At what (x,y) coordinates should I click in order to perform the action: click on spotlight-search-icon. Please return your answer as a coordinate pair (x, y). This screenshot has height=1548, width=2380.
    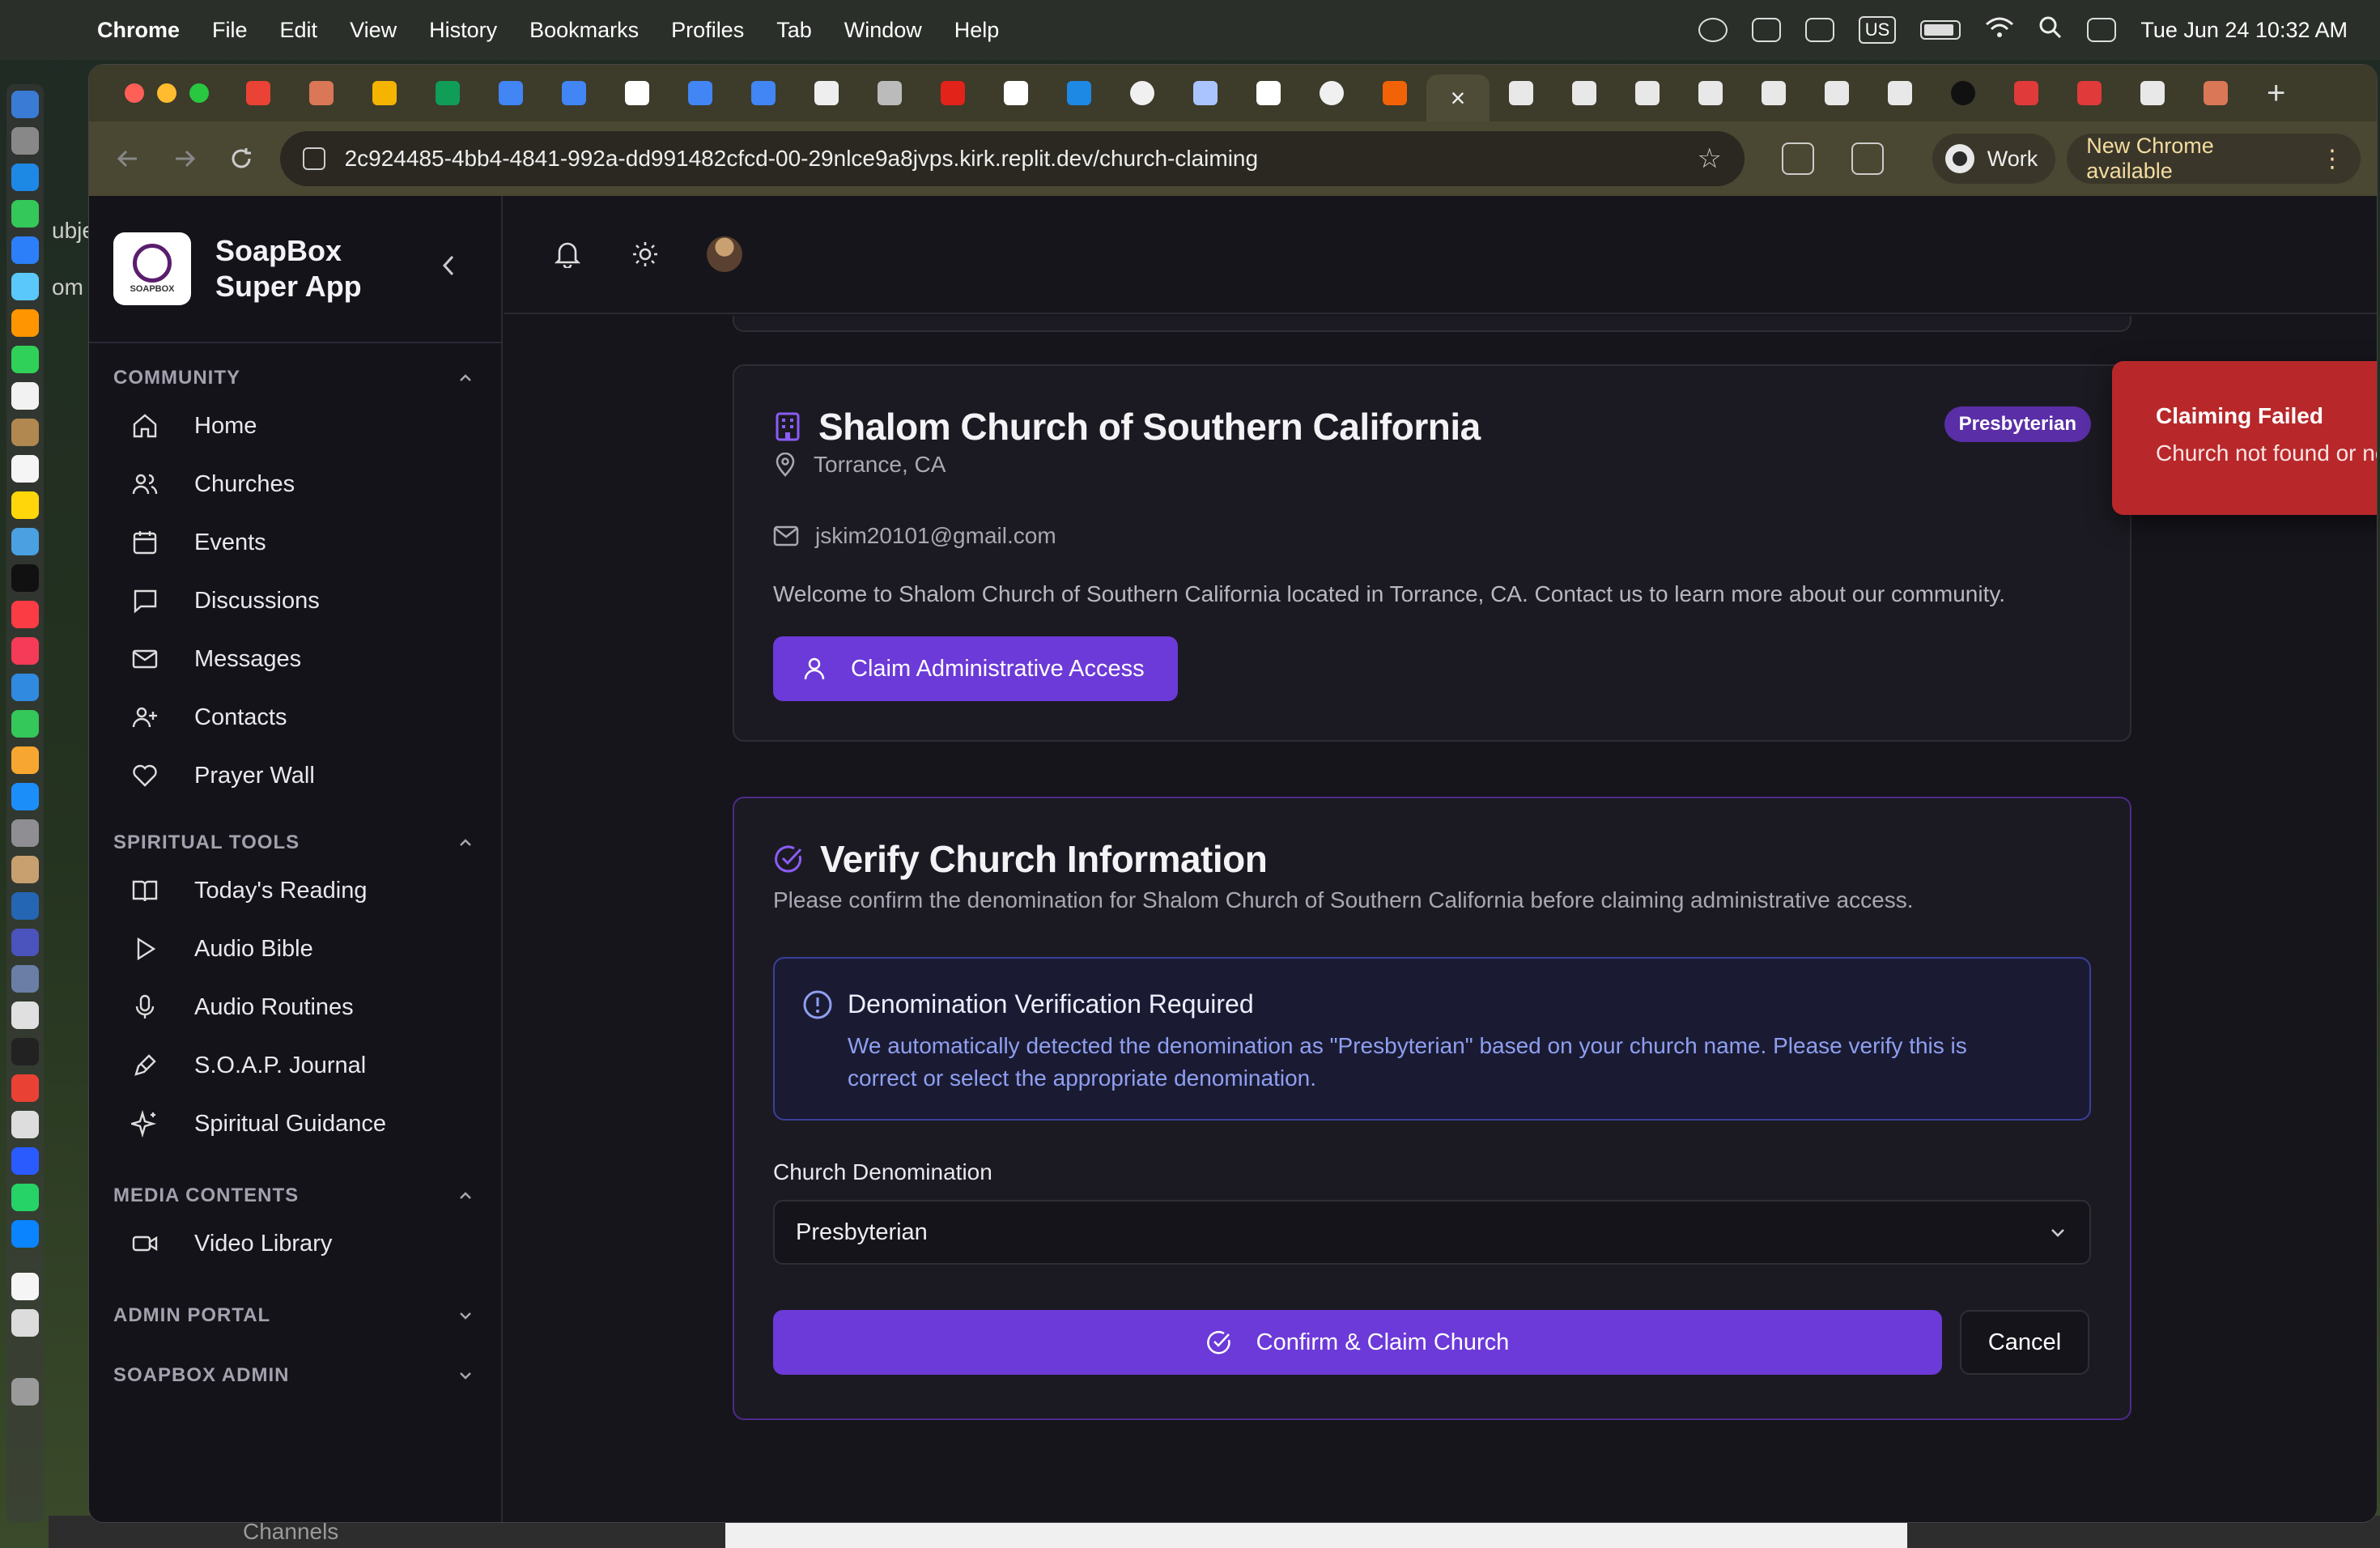
    Looking at the image, I should click on (2050, 30).